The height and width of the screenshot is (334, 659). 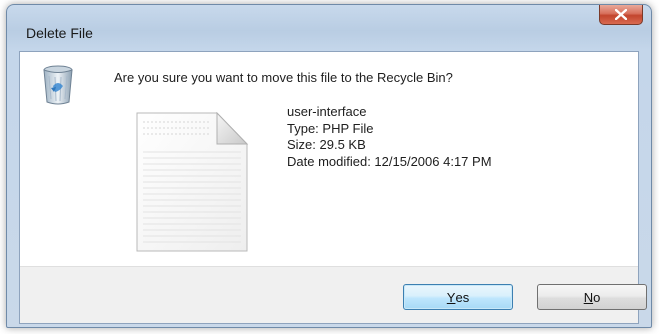 I want to click on file-size: Size: 29.5 KB, so click(x=326, y=144).